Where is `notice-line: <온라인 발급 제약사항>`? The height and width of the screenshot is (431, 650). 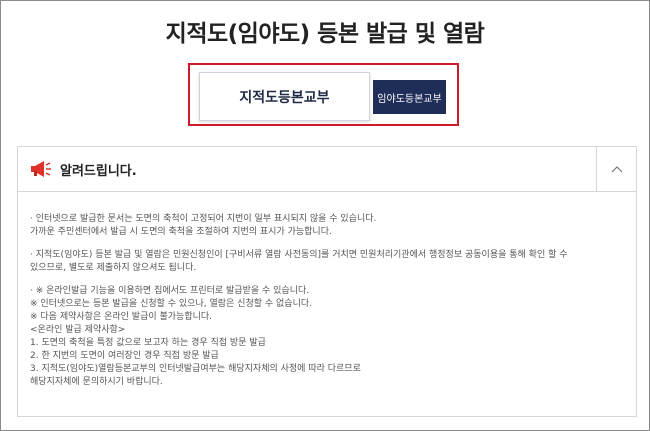 notice-line: <온라인 발급 제약사항> is located at coordinates (78, 330).